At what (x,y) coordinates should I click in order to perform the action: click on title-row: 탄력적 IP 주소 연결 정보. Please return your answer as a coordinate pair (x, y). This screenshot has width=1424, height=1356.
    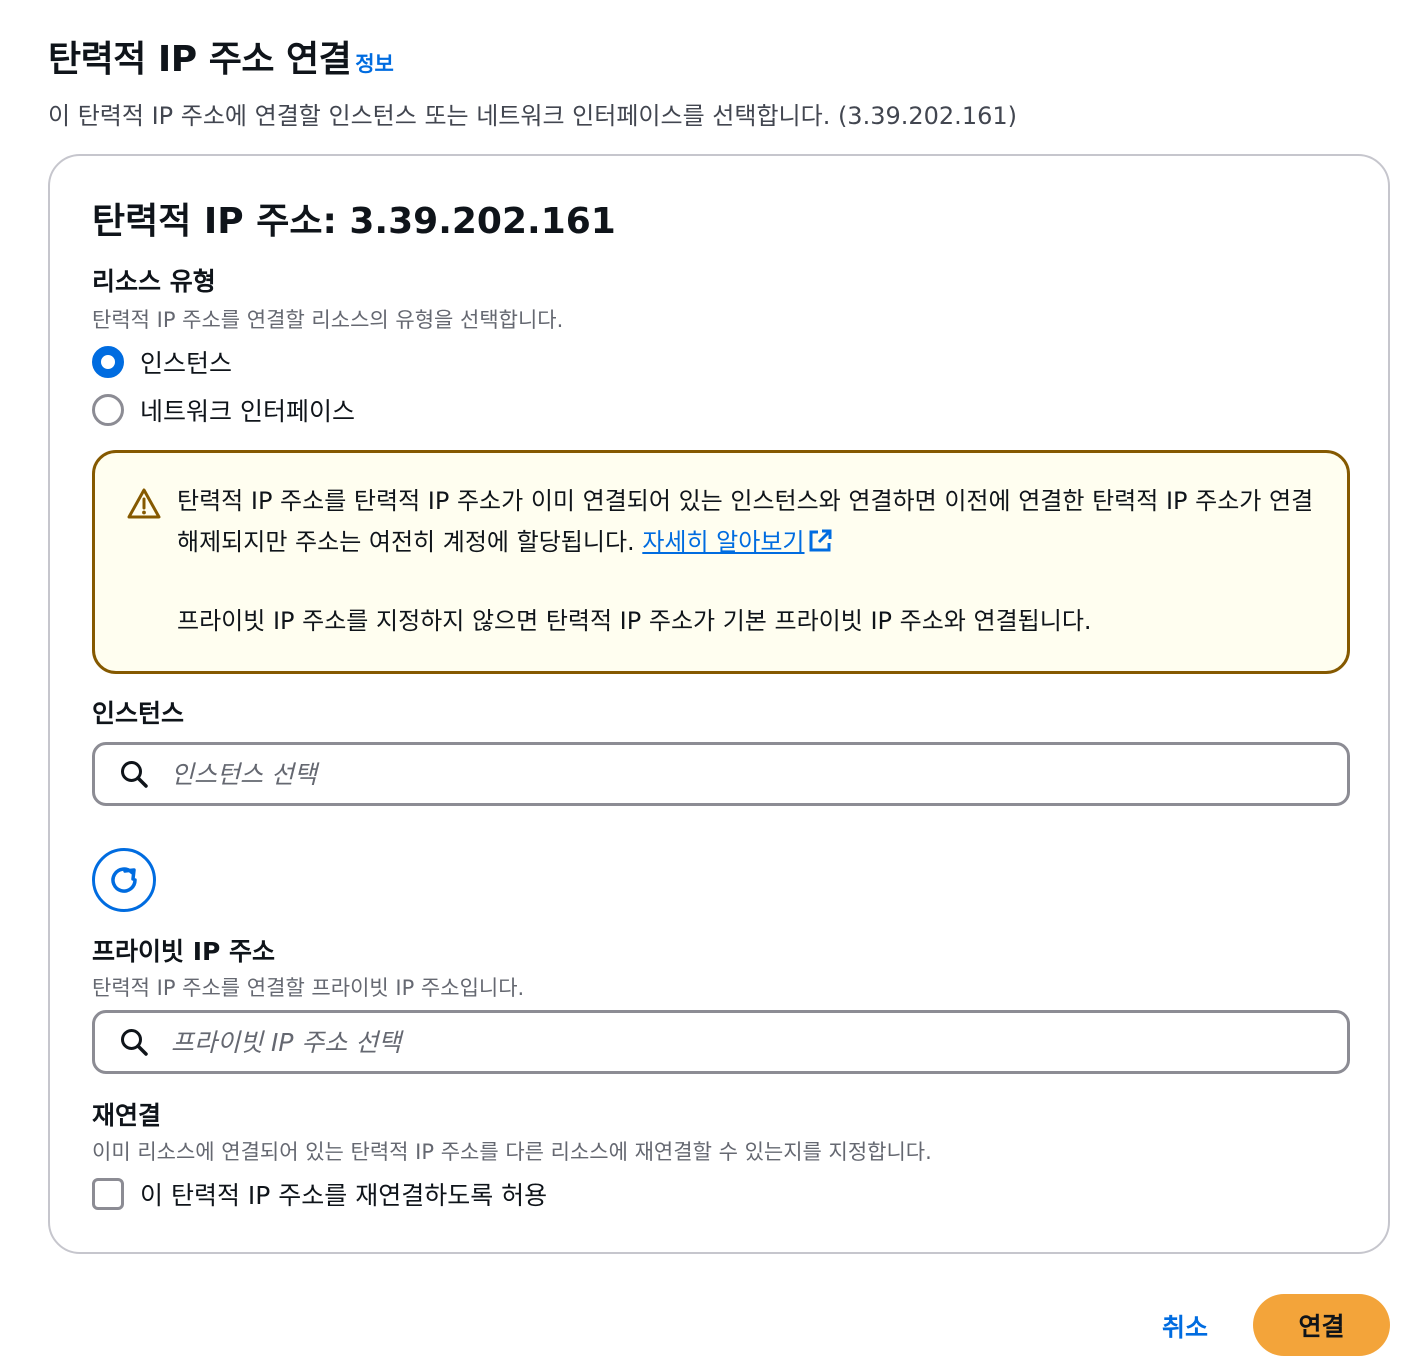
    Looking at the image, I should click on (532, 56).